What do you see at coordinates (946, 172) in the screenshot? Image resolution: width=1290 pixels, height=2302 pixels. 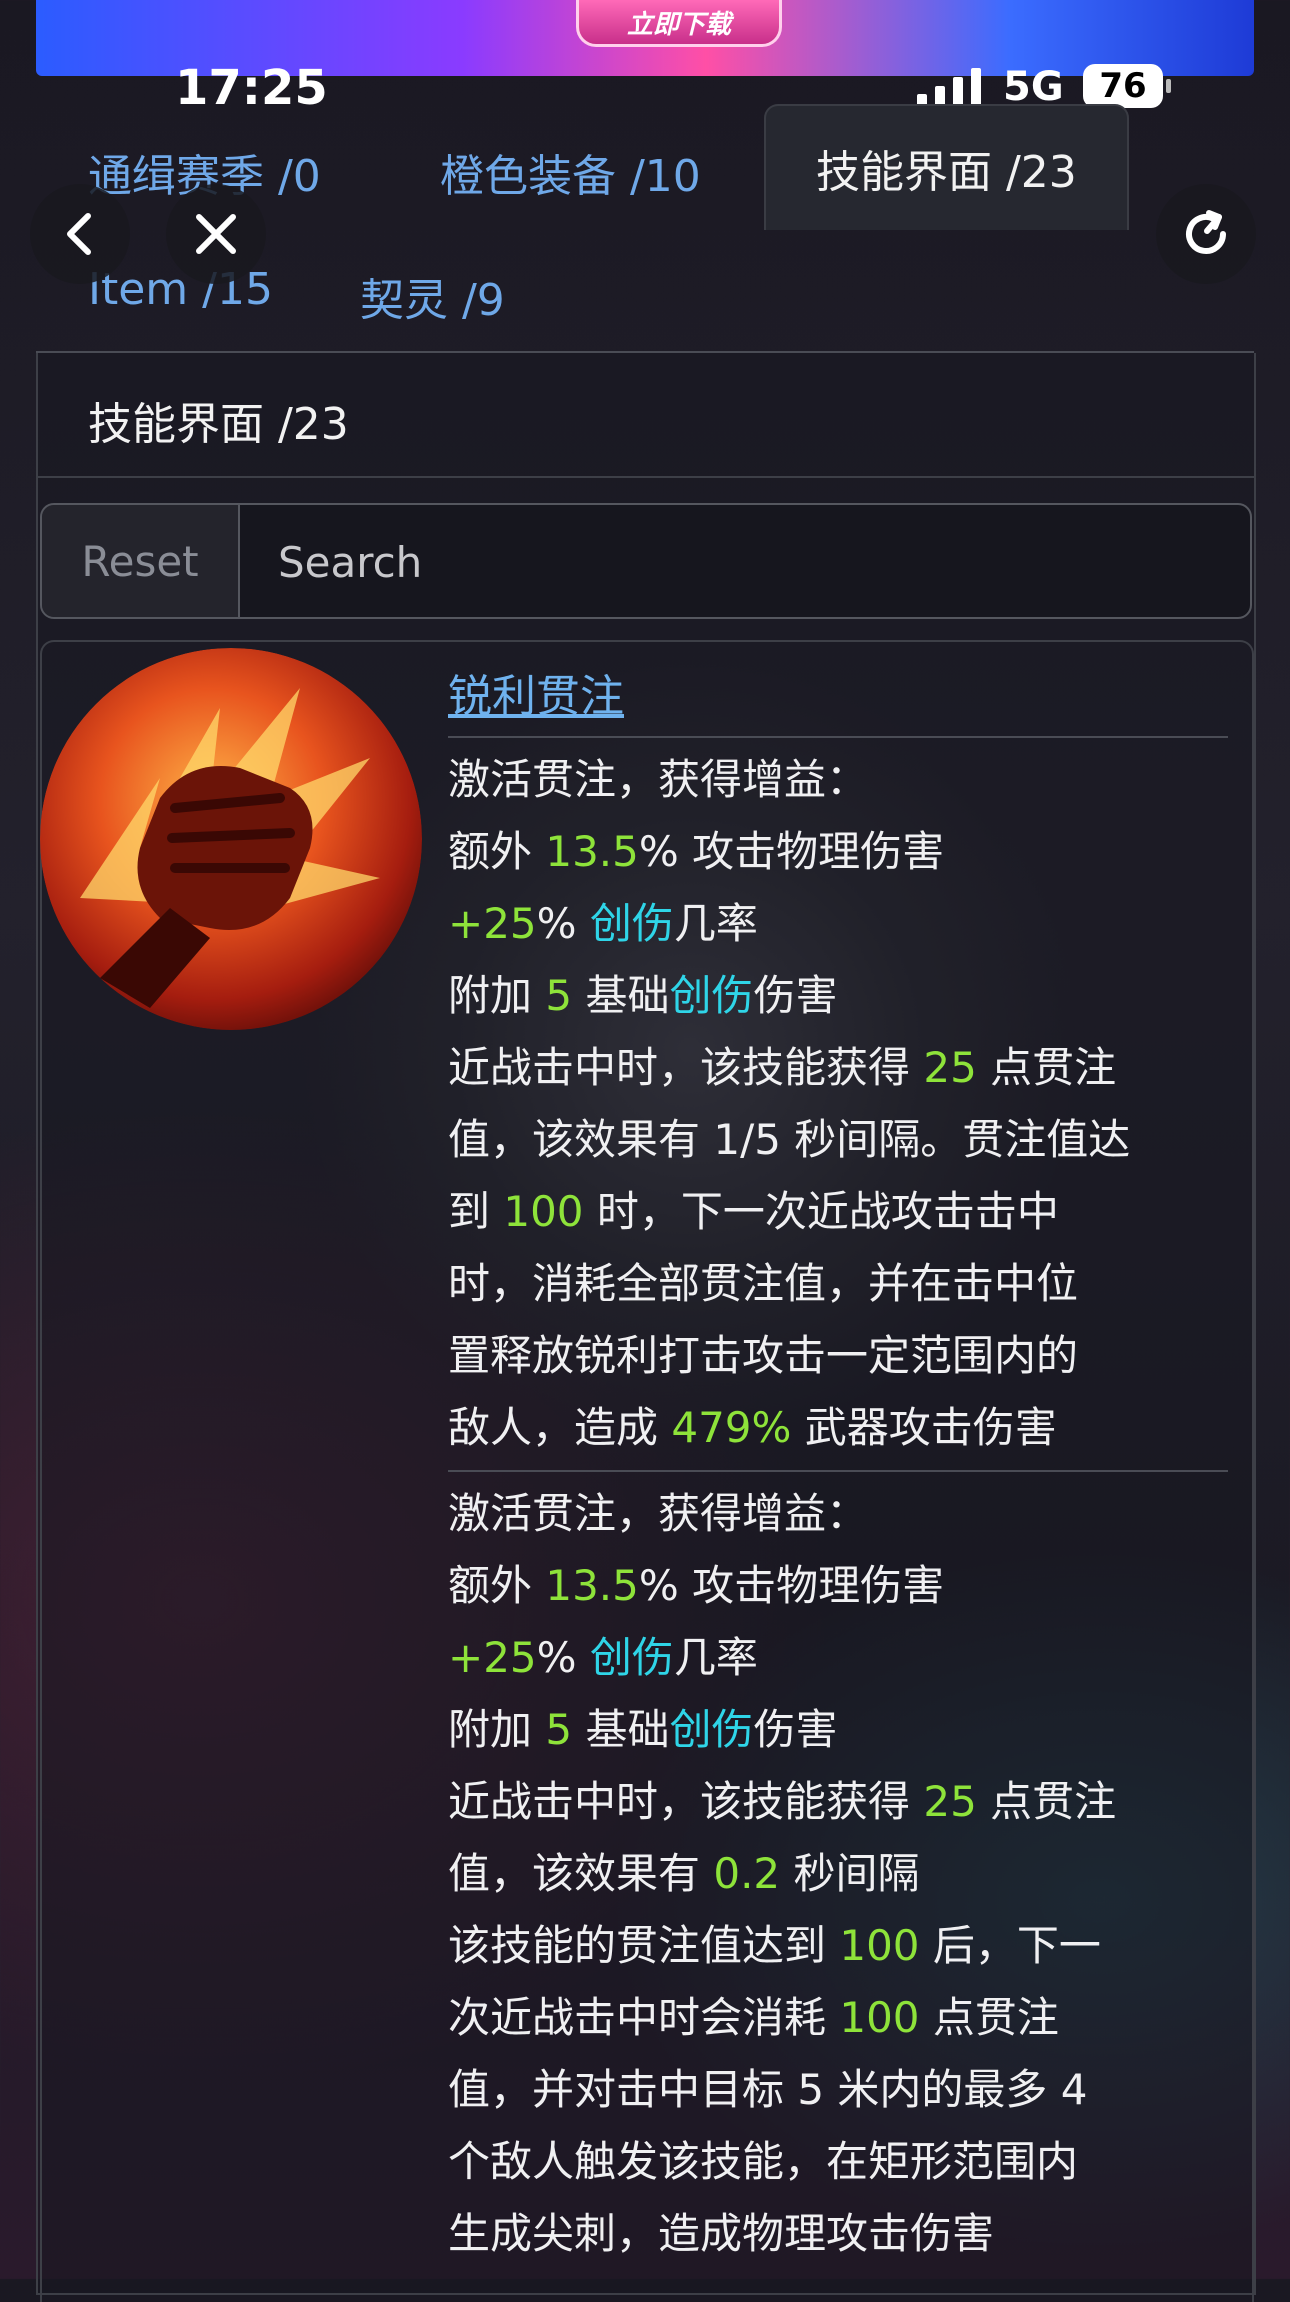 I see `tab-skill-interface-label: 技能界面 /23` at bounding box center [946, 172].